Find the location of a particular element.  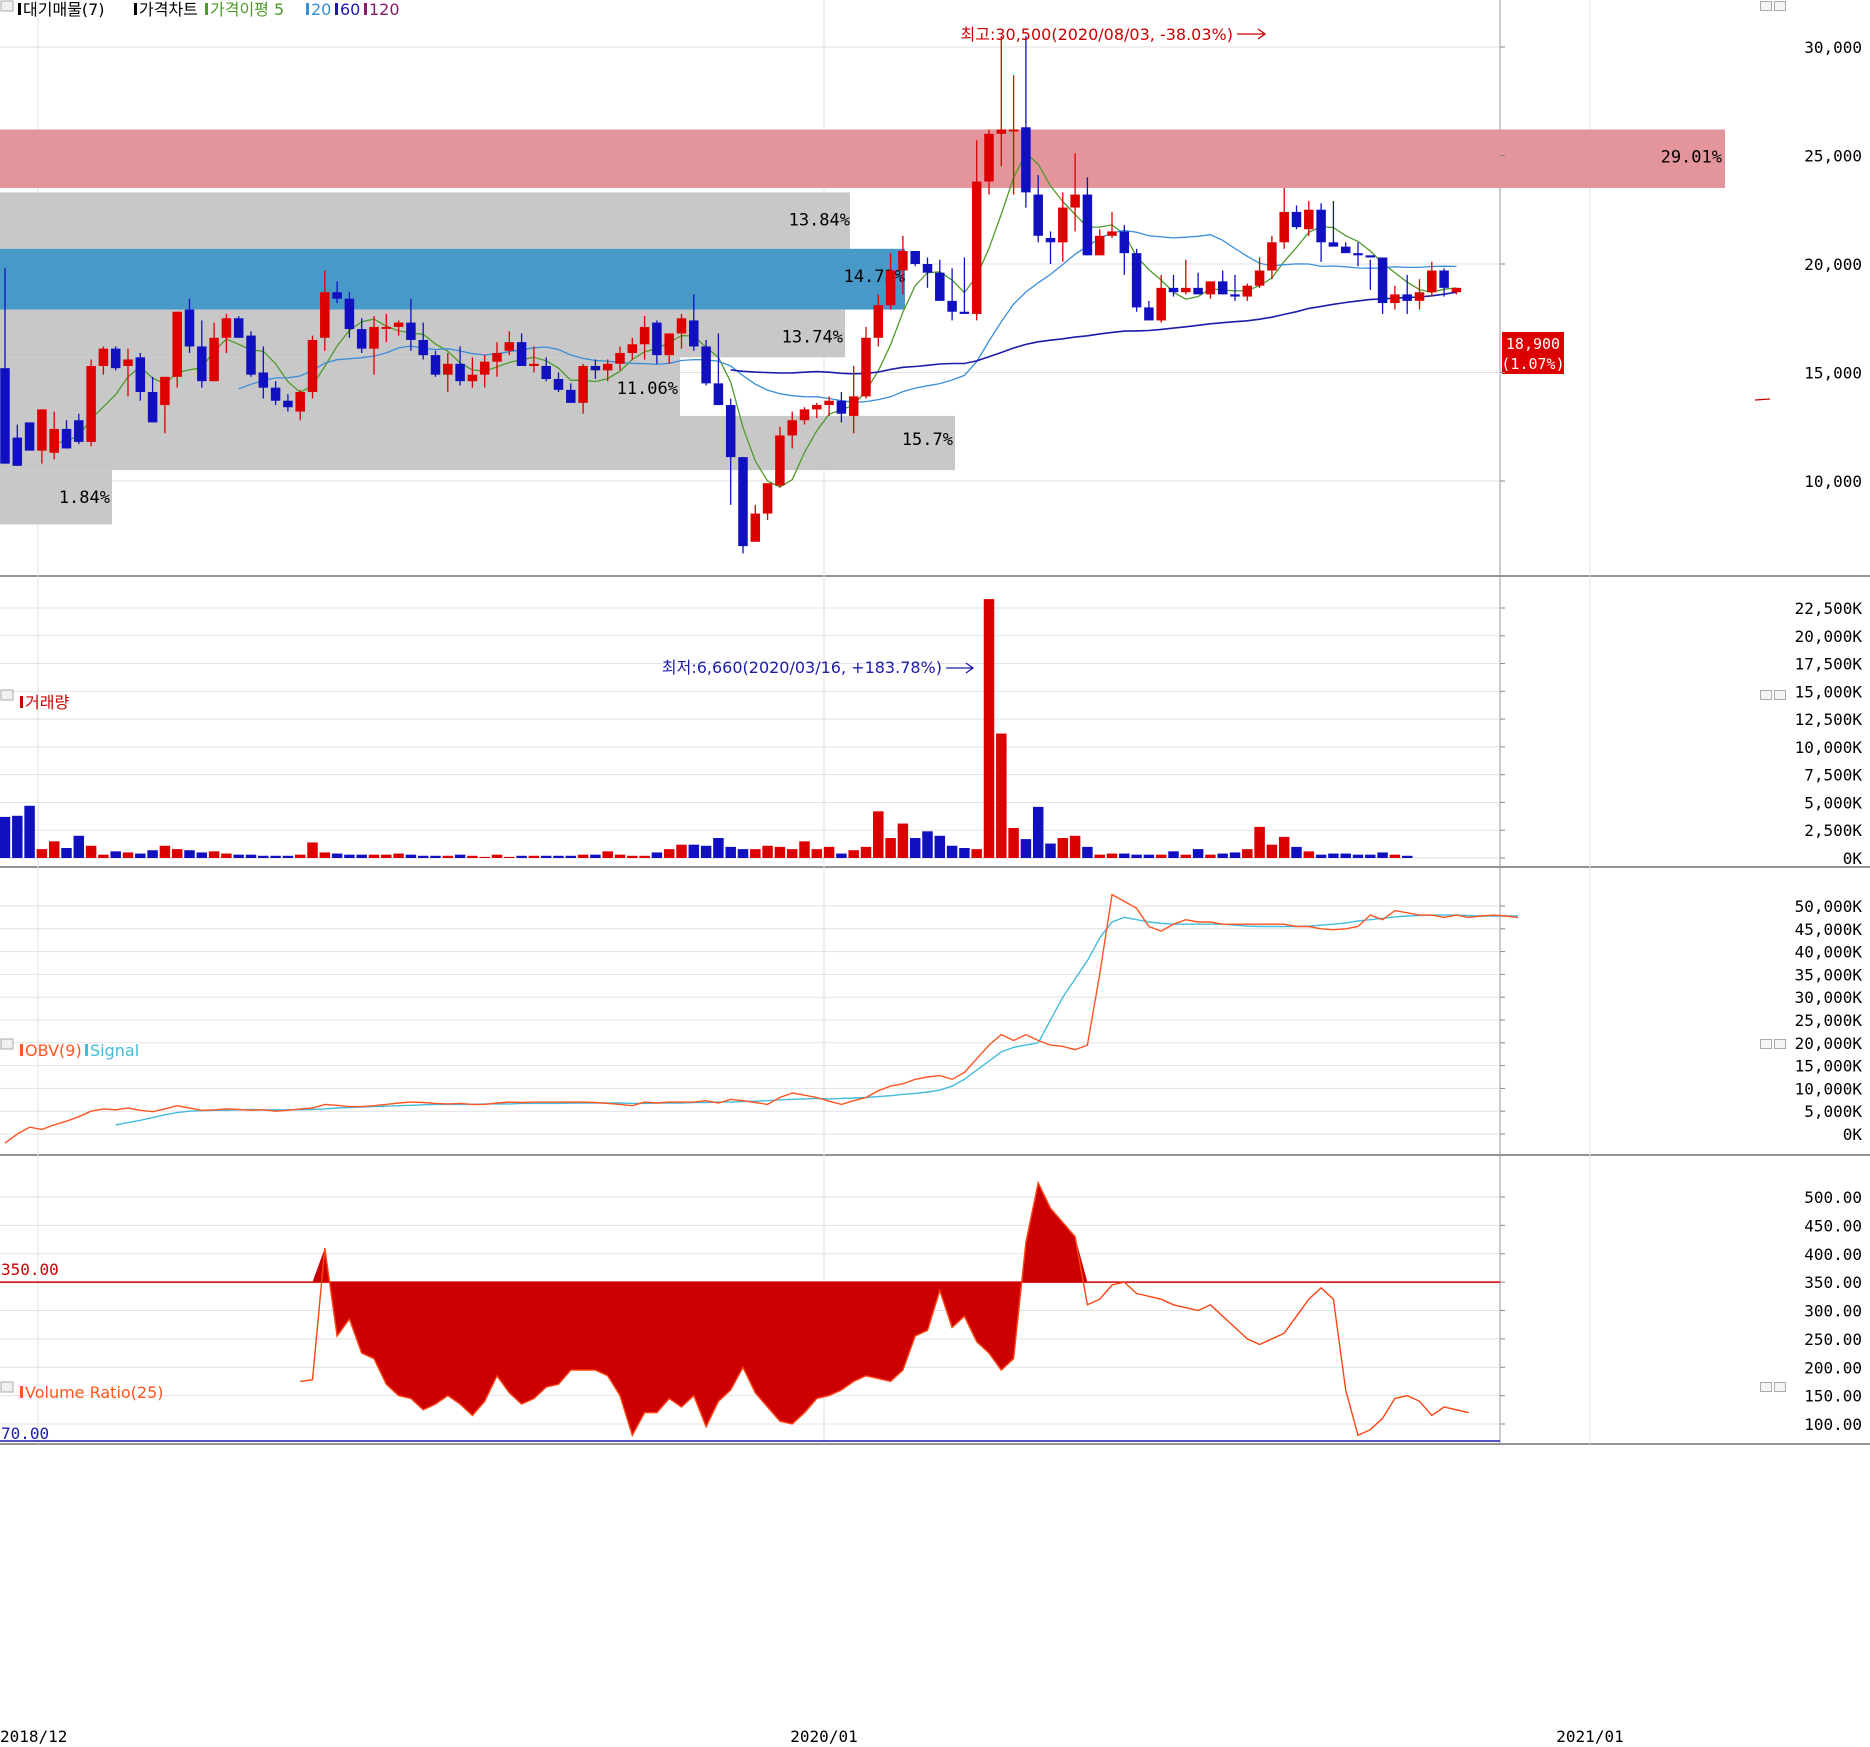

obv-panel-minimize-button is located at coordinates (1766, 1044).